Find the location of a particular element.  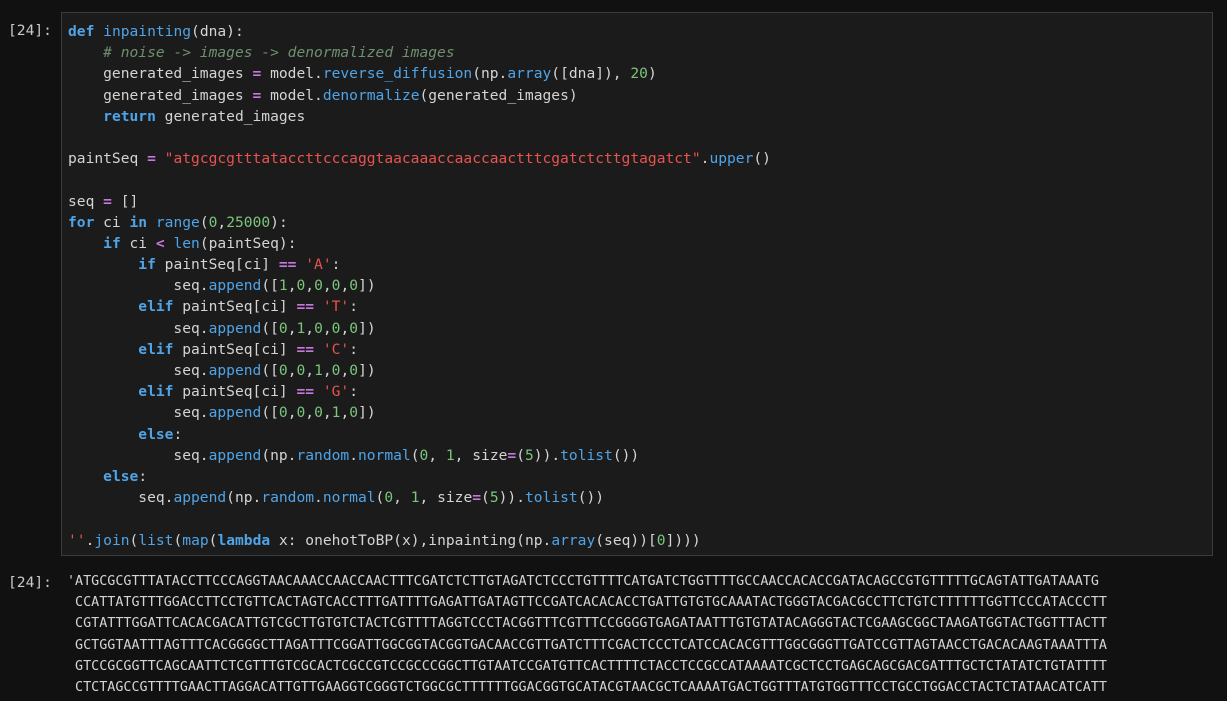

code-line: if paintSeq[ci] == 'A': is located at coordinates (419, 264).